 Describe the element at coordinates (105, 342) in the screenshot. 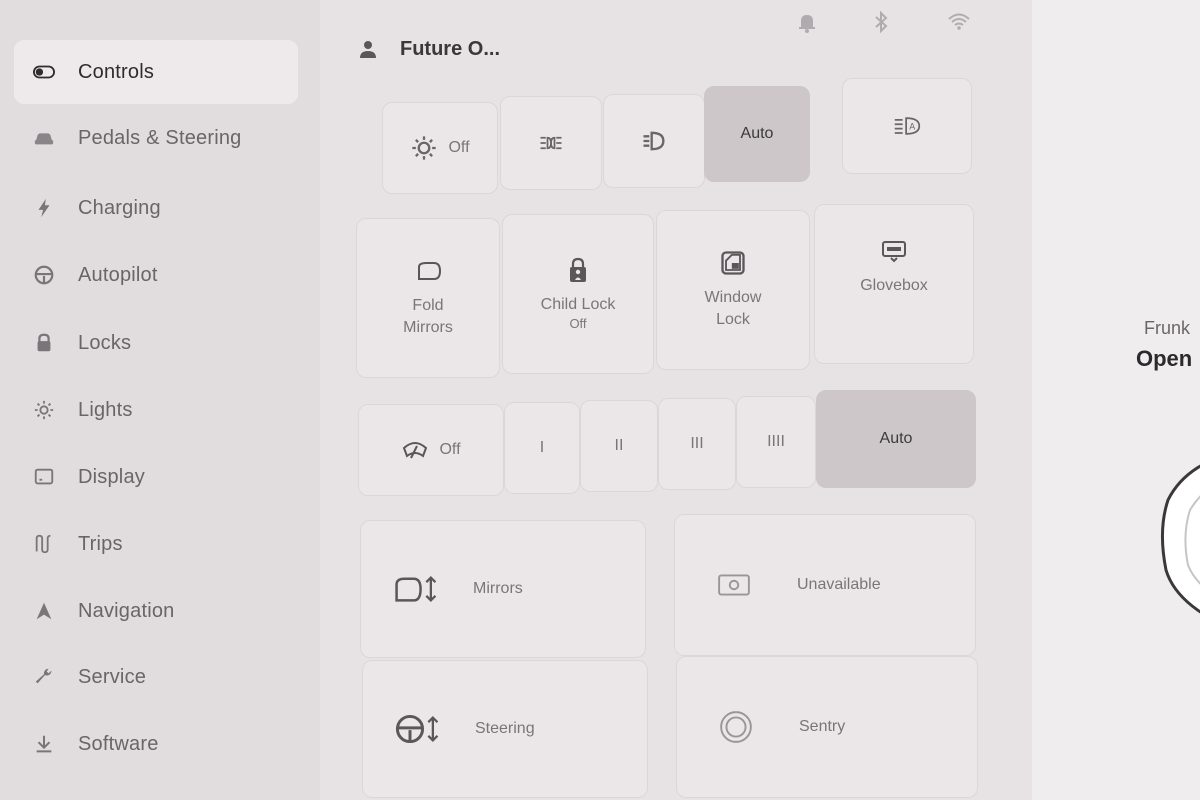

I see `sidebar-item-label: Locks` at that location.